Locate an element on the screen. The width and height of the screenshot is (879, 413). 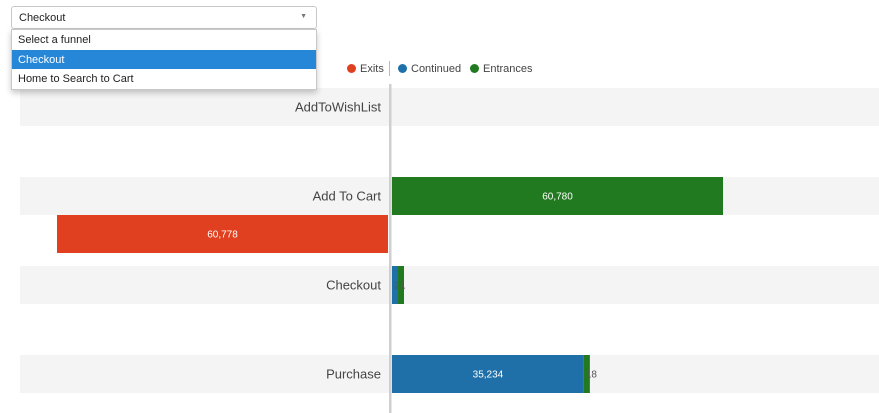
stage-label-add-to-cart: Add To Cart is located at coordinates (347, 196).